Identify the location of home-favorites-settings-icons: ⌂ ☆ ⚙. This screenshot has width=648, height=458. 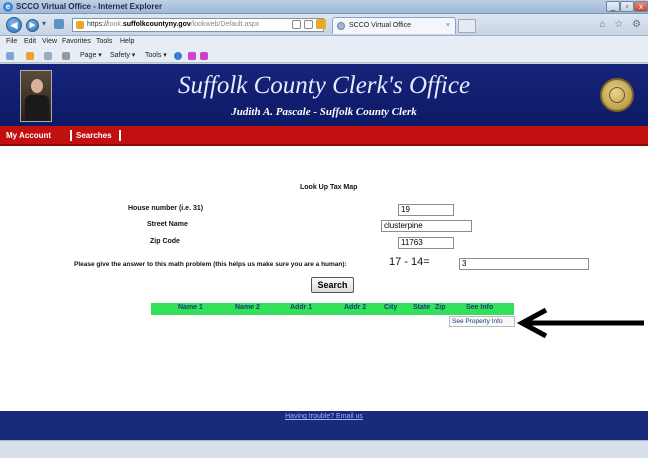
(621, 24).